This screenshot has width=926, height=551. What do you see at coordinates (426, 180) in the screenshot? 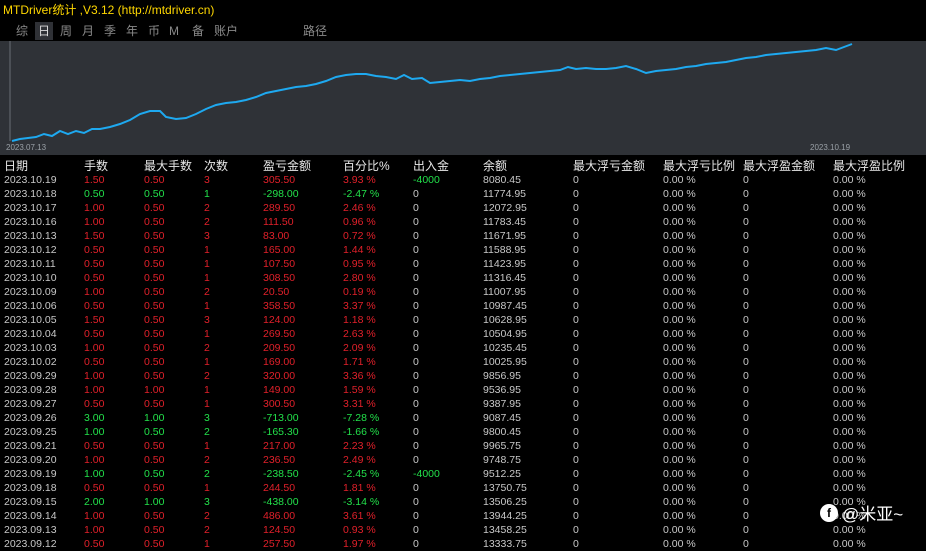
I see `cell-flow: -4000` at bounding box center [426, 180].